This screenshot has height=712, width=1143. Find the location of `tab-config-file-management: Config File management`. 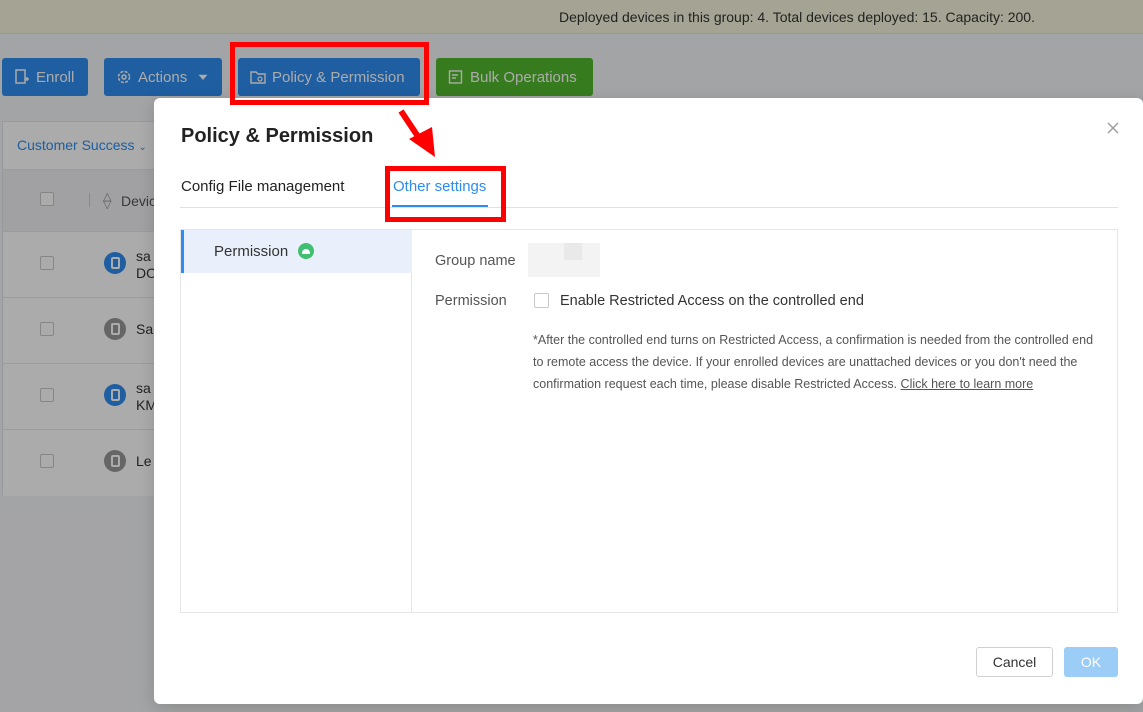

tab-config-file-management: Config File management is located at coordinates (262, 186).